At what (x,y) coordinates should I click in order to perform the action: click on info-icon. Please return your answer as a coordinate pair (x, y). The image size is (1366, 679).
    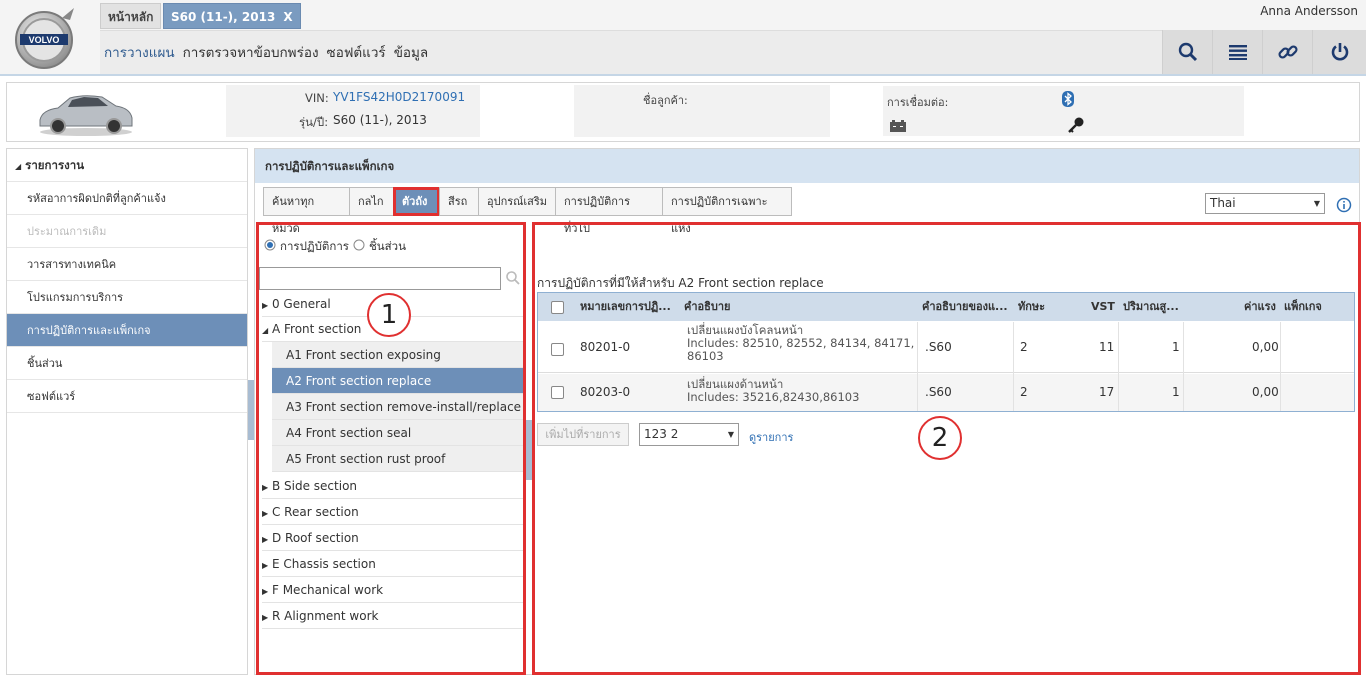
    Looking at the image, I should click on (1344, 205).